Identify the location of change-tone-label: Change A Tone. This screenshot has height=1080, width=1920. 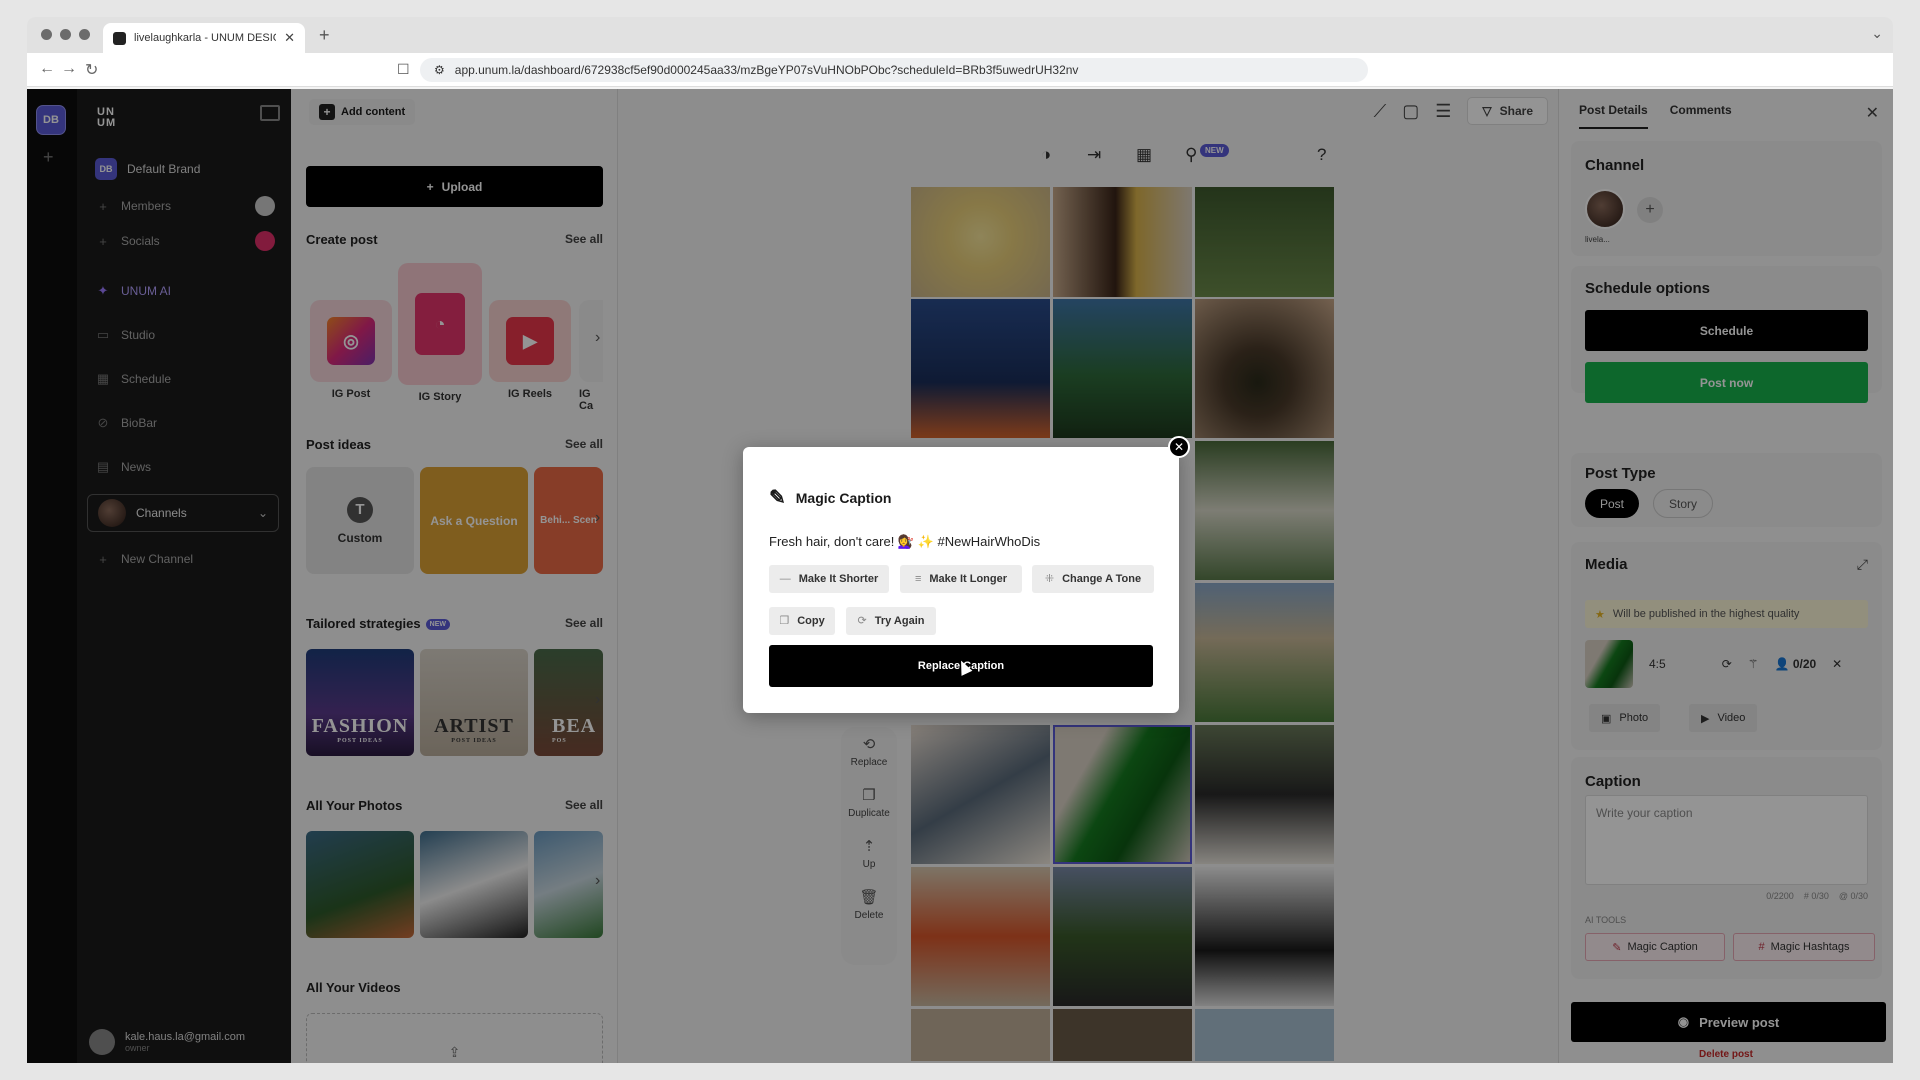
(1102, 578).